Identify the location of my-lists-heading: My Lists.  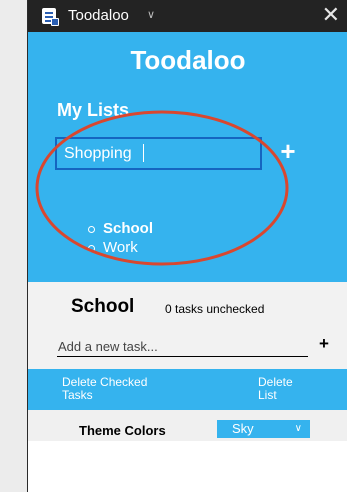
(93, 110).